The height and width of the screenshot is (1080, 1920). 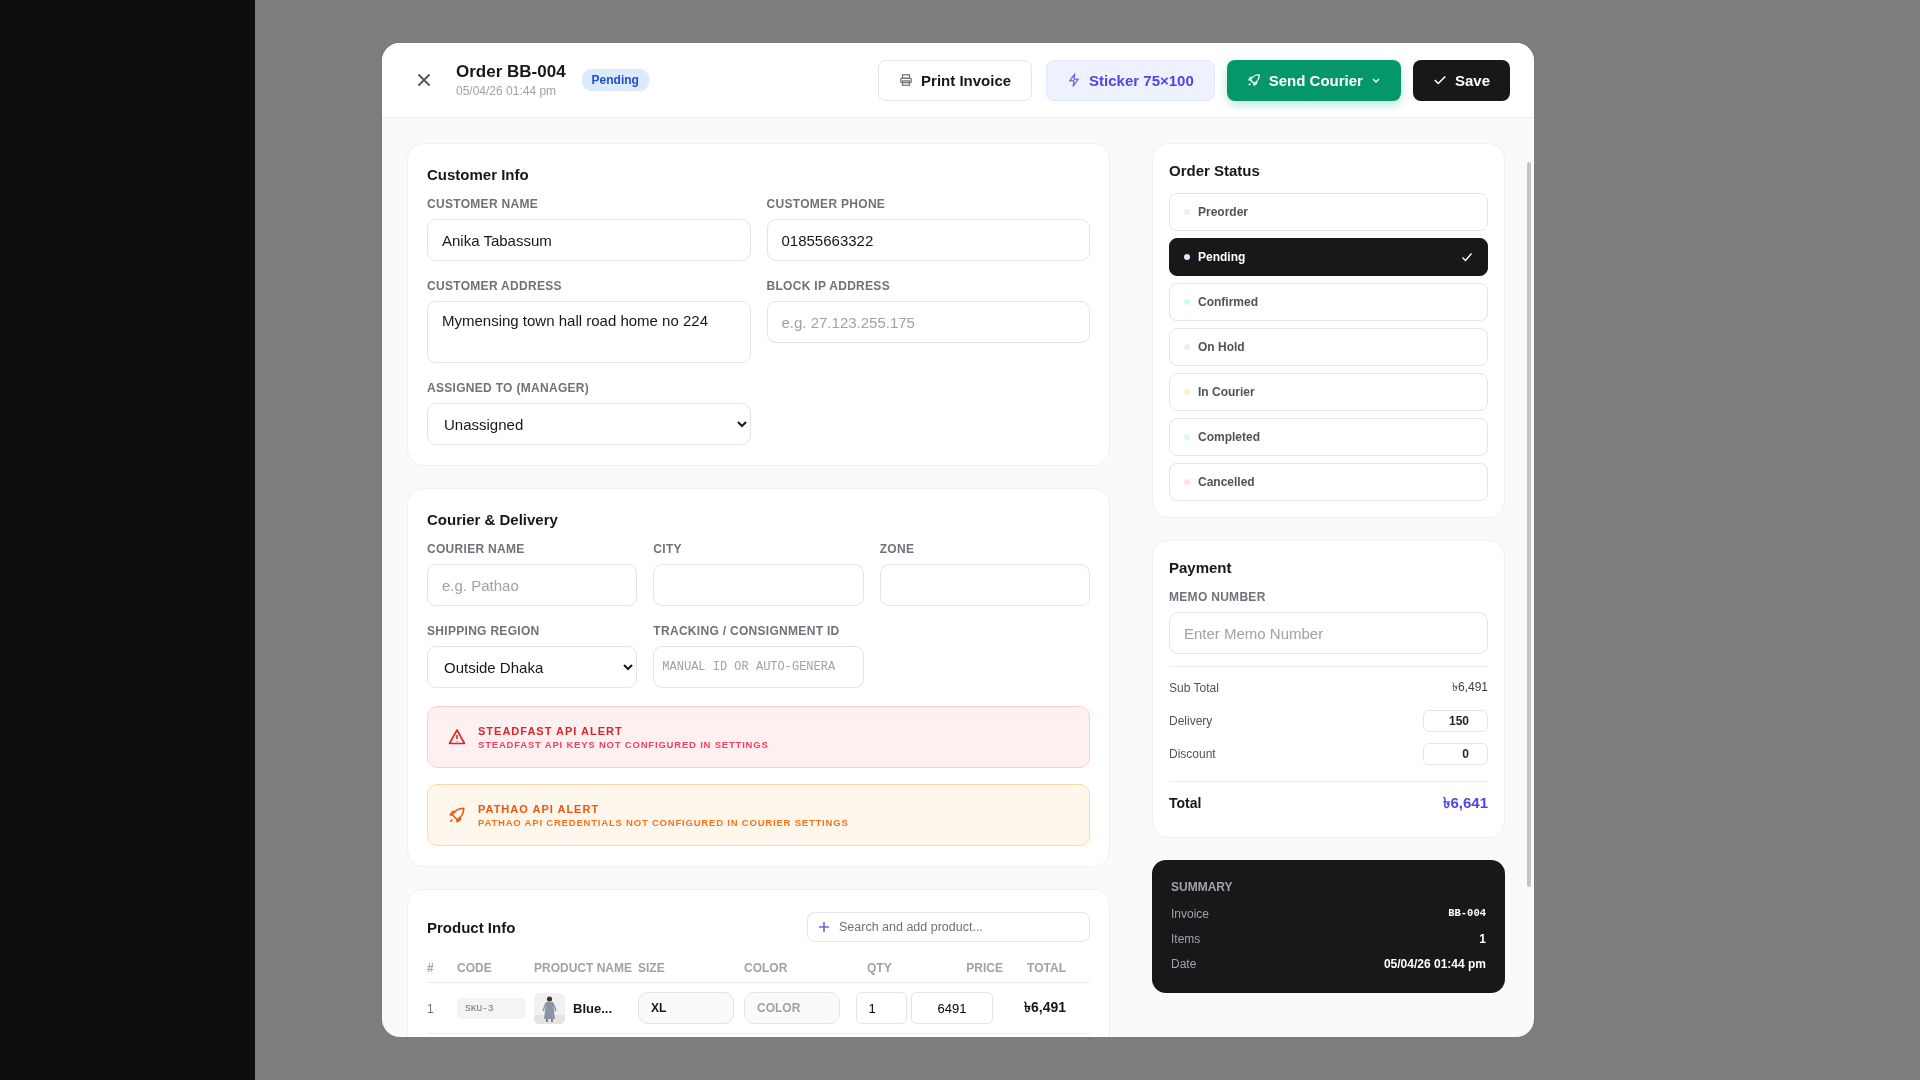 What do you see at coordinates (928, 322) in the screenshot?
I see `text-field: e.g. 27.123.255.175` at bounding box center [928, 322].